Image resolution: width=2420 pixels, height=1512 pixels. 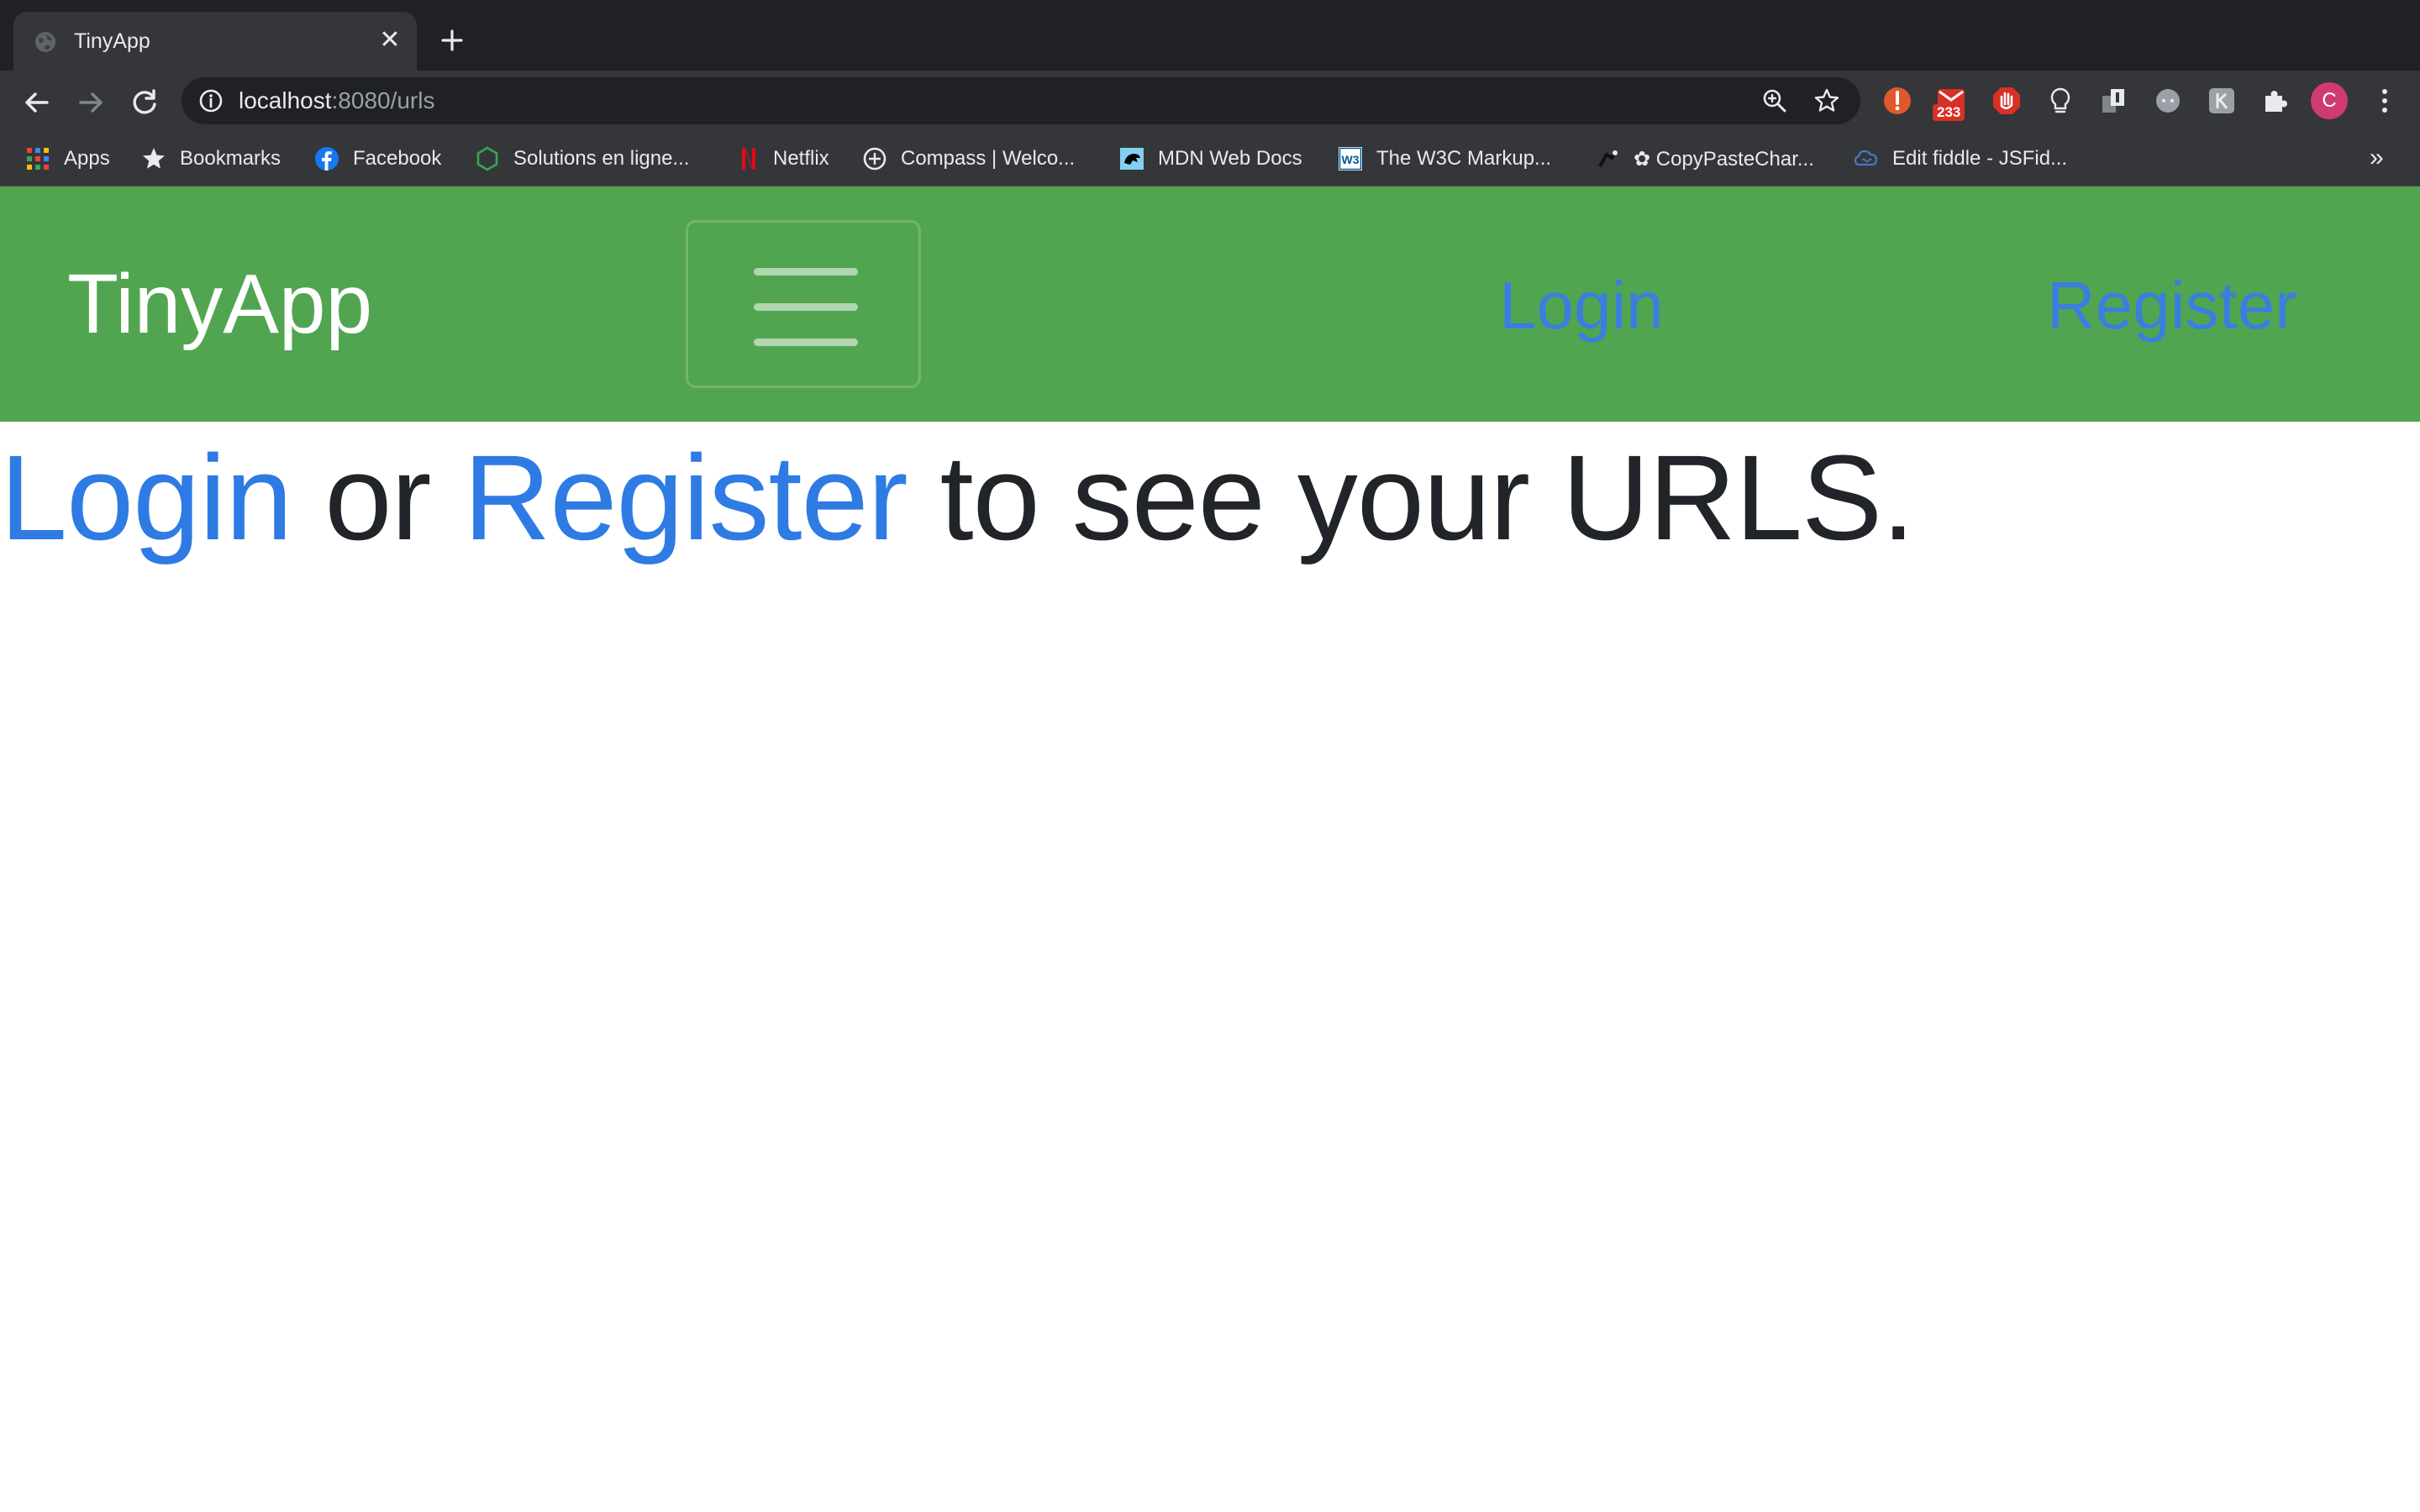 What do you see at coordinates (1774, 100) in the screenshot?
I see `zoom-icon` at bounding box center [1774, 100].